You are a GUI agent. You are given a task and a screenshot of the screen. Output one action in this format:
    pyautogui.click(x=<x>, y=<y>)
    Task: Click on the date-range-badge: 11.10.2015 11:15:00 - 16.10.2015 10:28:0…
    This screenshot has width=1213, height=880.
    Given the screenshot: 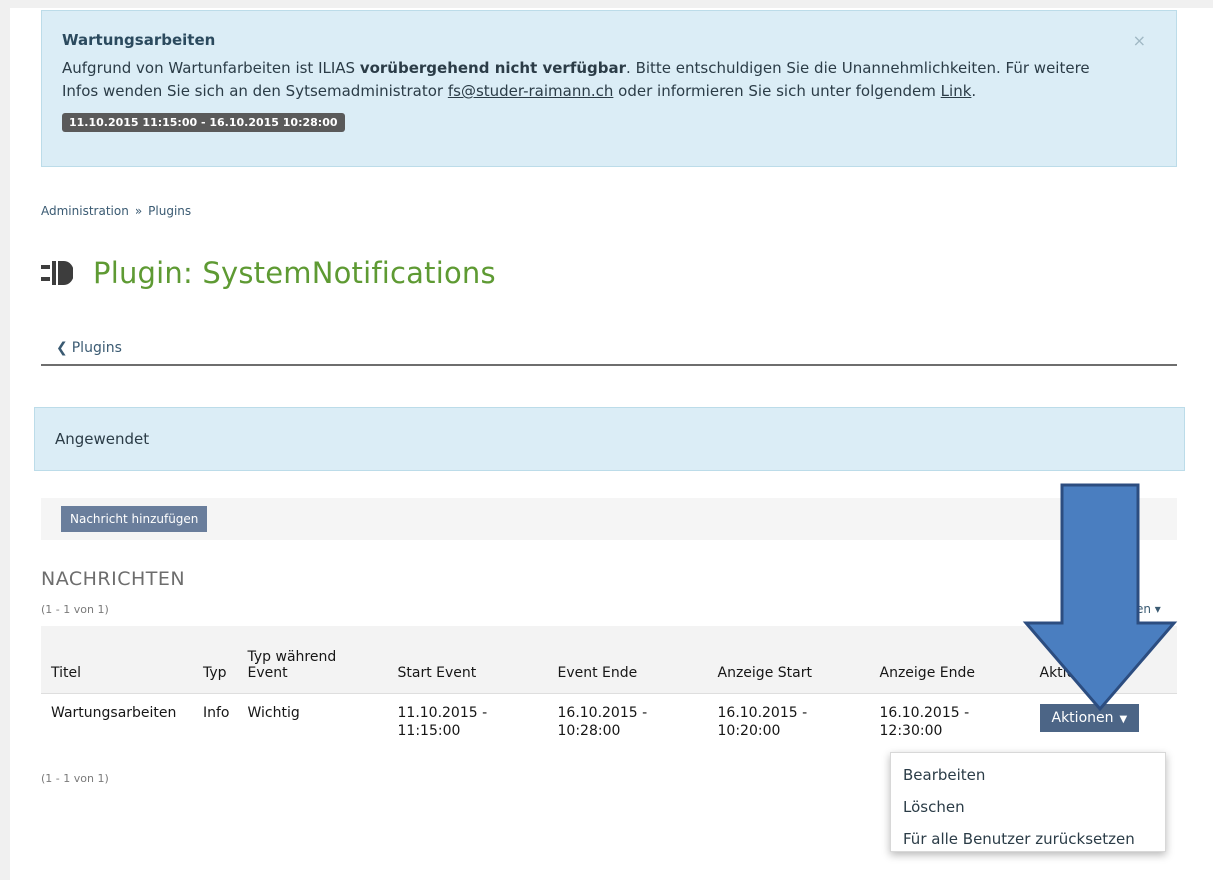 What is the action you would take?
    pyautogui.click(x=203, y=122)
    